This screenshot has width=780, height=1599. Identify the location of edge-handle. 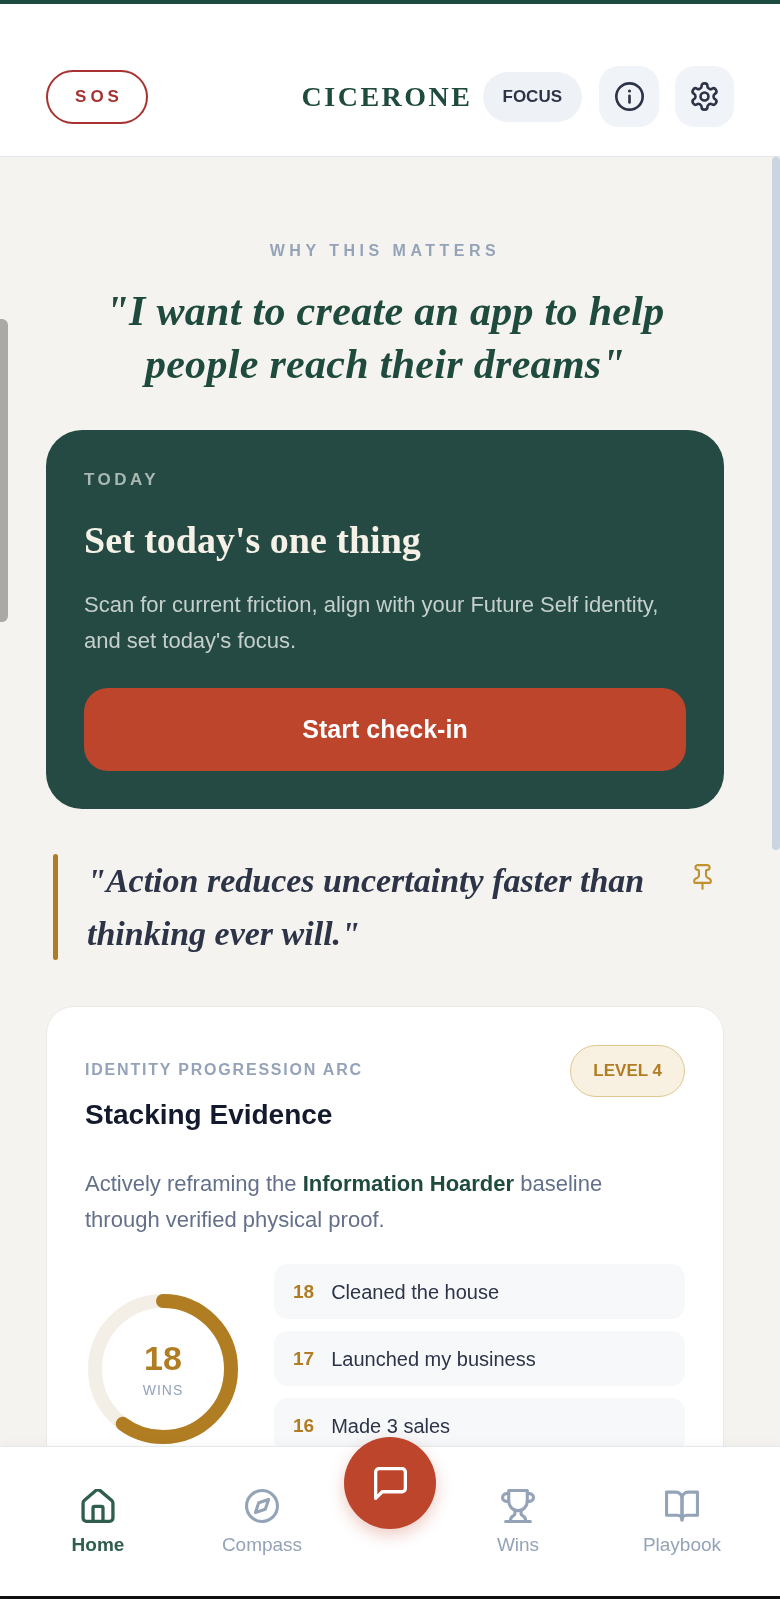
(4, 470).